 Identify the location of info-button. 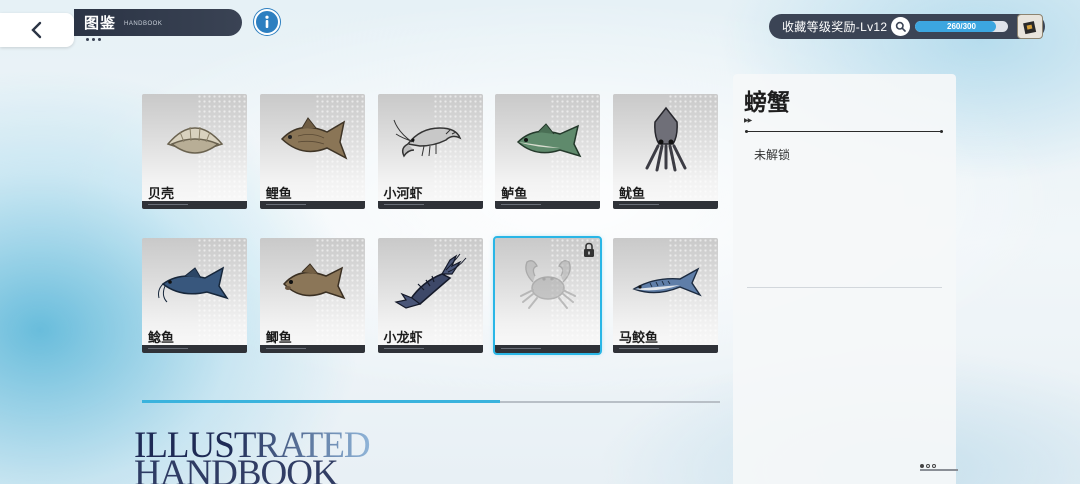
(267, 22).